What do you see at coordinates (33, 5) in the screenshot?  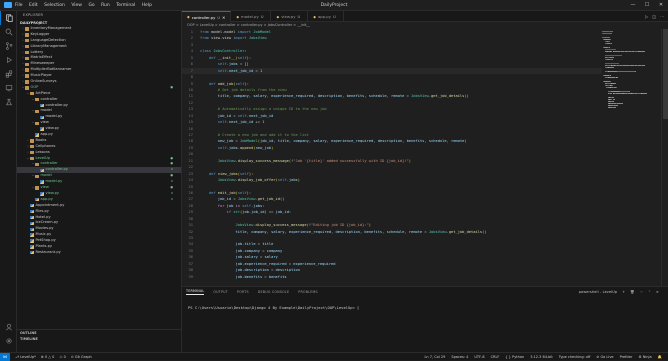 I see `menu-edit: Edit` at bounding box center [33, 5].